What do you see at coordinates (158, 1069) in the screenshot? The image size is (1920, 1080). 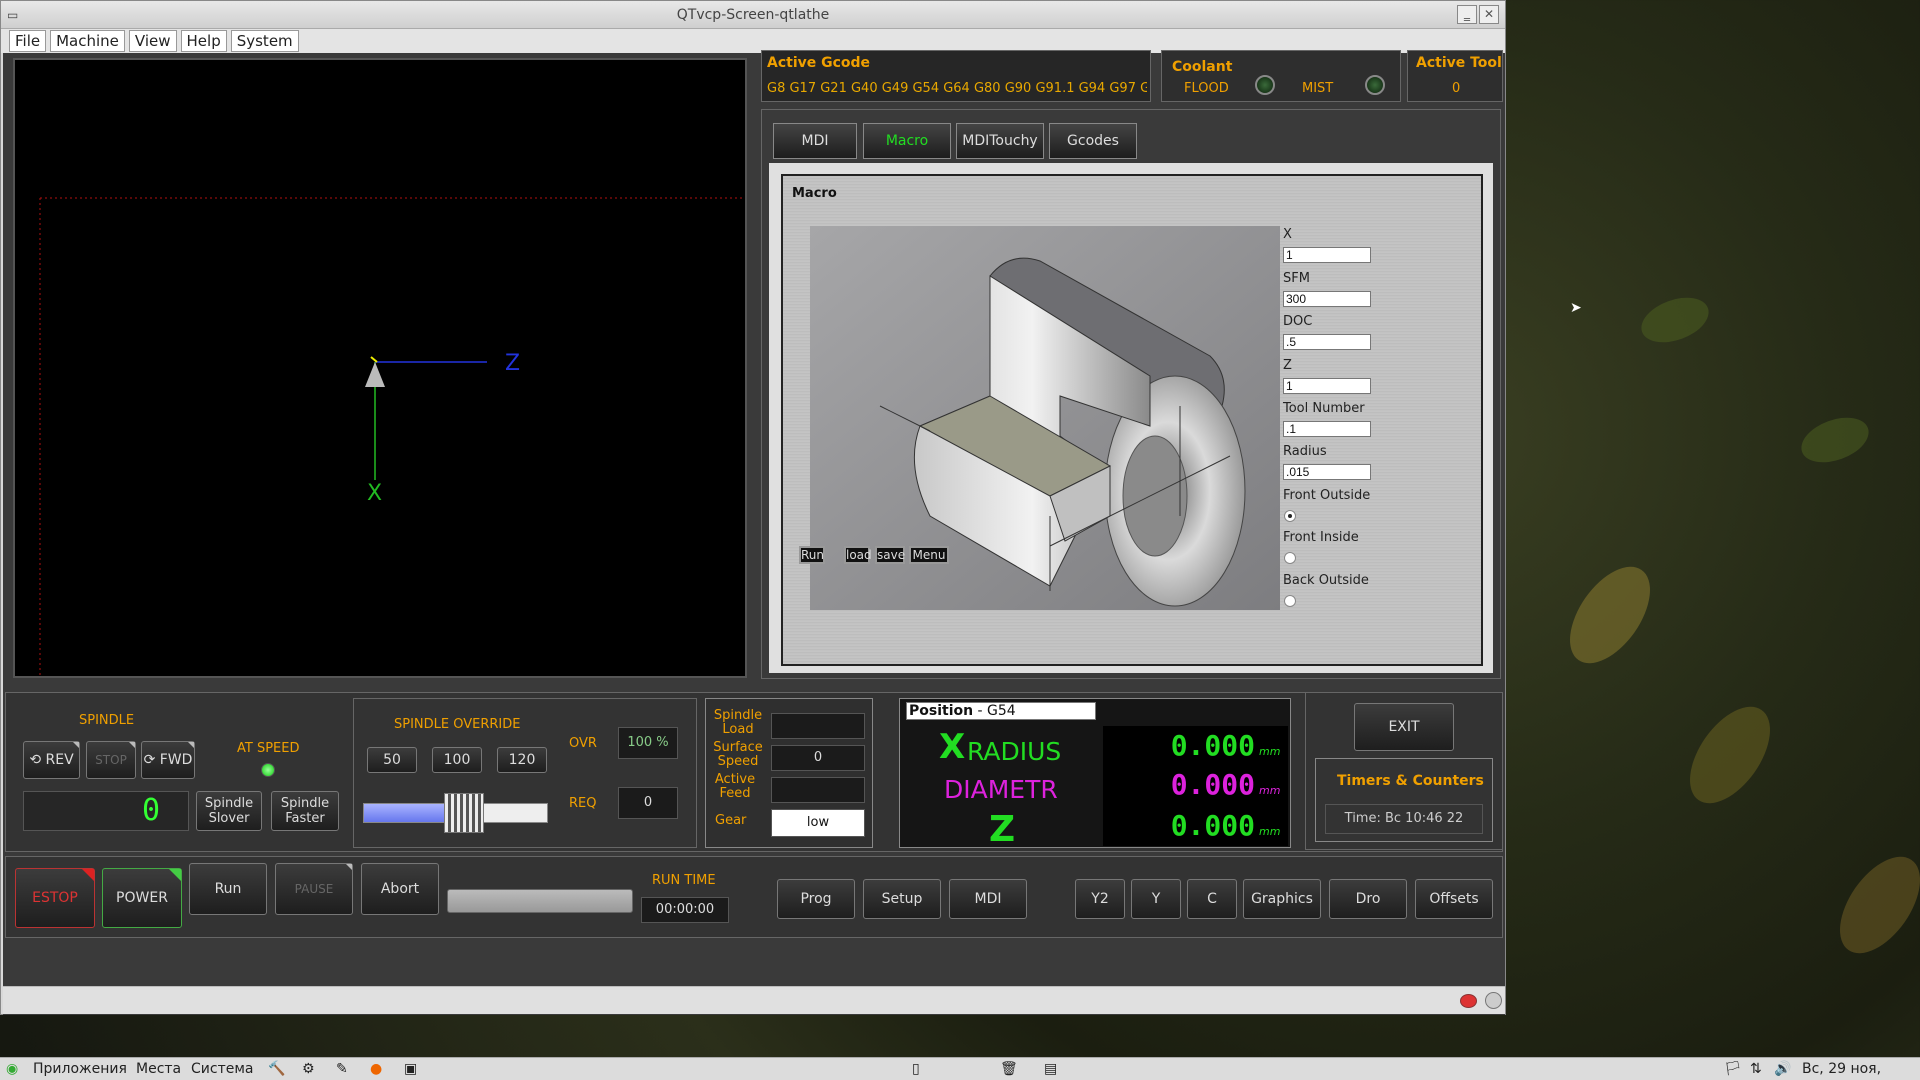 I see `taskbar-places: Места` at bounding box center [158, 1069].